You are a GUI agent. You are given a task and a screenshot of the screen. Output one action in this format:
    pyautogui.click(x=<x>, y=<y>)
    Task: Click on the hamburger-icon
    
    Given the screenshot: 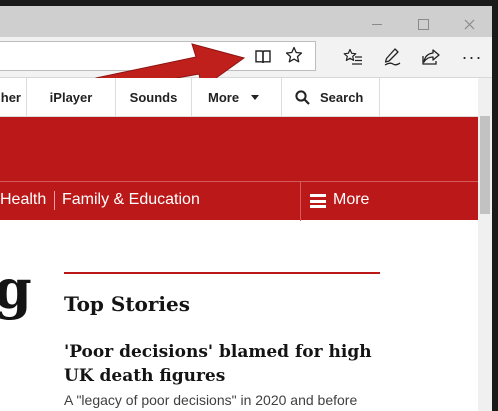 What is the action you would take?
    pyautogui.click(x=318, y=201)
    